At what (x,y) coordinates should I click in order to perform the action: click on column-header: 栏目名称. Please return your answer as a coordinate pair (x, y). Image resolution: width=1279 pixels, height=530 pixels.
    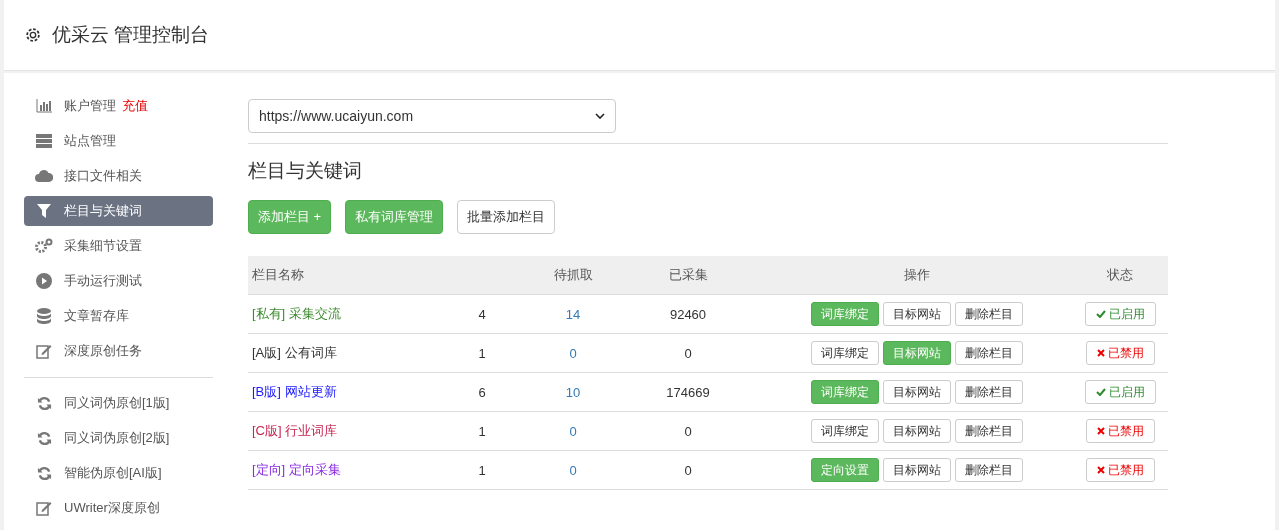
    Looking at the image, I should click on (278, 275).